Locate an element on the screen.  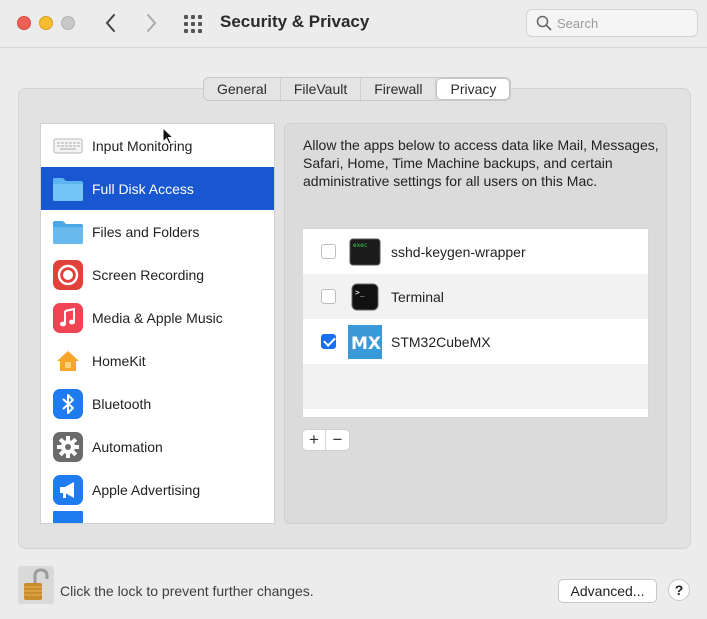
sidebar-item-media-apple-music: Media & Apple Music is located at coordinates (157, 317).